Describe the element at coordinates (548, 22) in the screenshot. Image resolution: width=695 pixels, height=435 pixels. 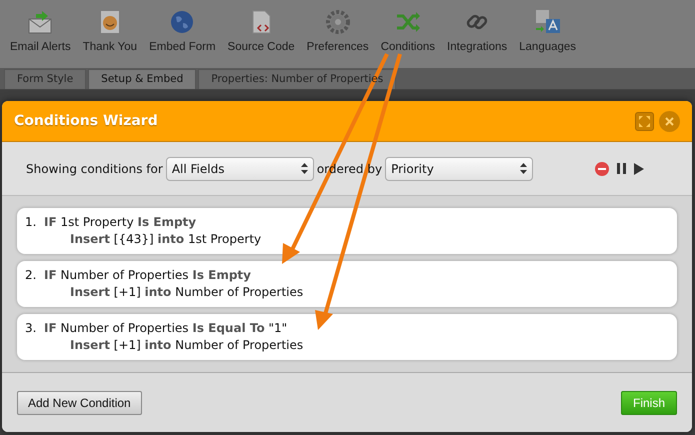
I see `translate-icon` at that location.